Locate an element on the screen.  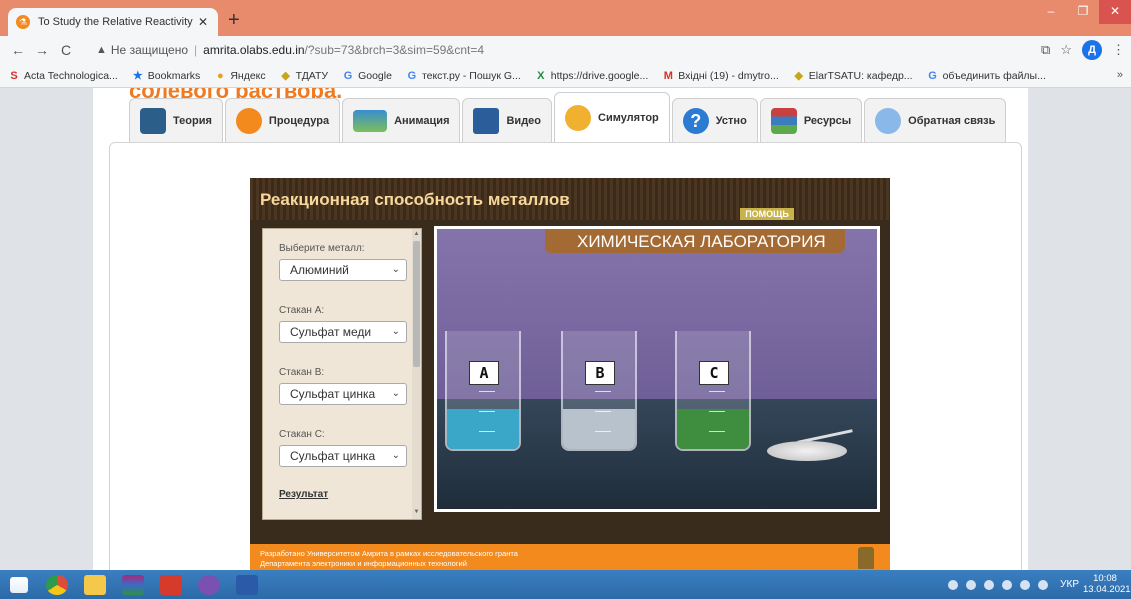
beaker-b-select: Сульфат цинка ⌄ is located at coordinates (343, 394).